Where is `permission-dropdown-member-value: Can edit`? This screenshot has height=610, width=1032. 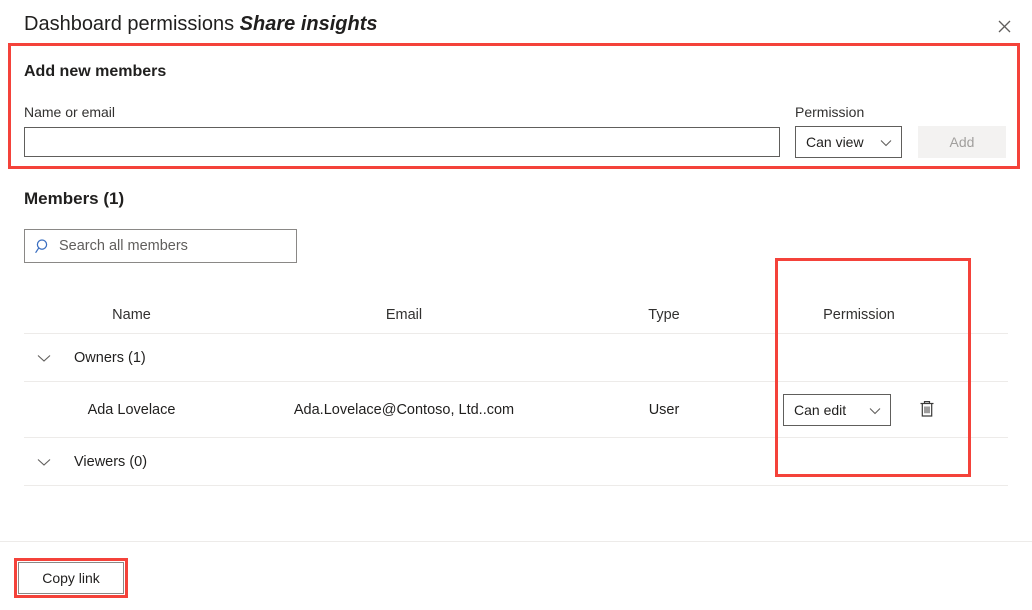 permission-dropdown-member-value: Can edit is located at coordinates (820, 410).